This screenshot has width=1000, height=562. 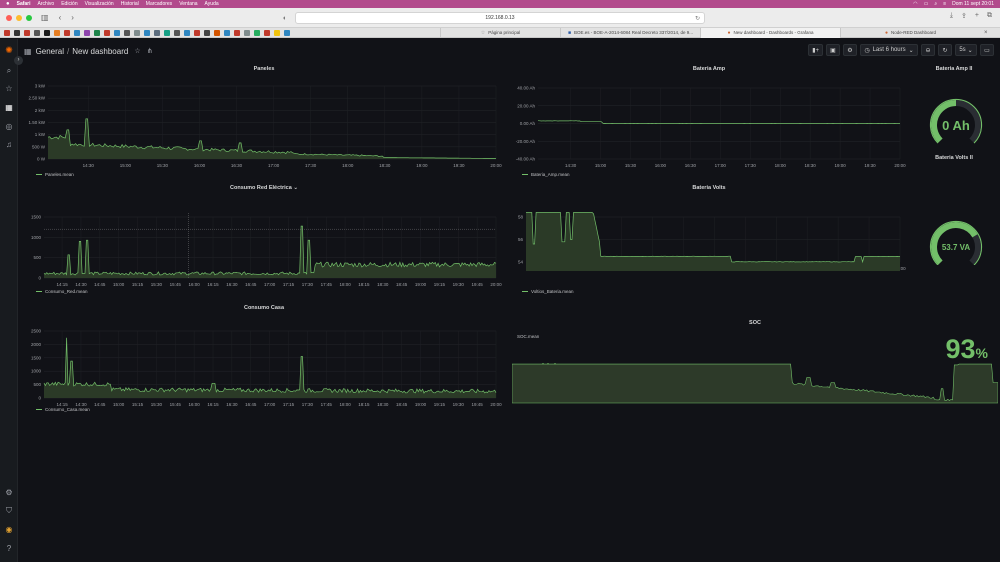 I want to click on close-window-button, so click(x=9, y=17).